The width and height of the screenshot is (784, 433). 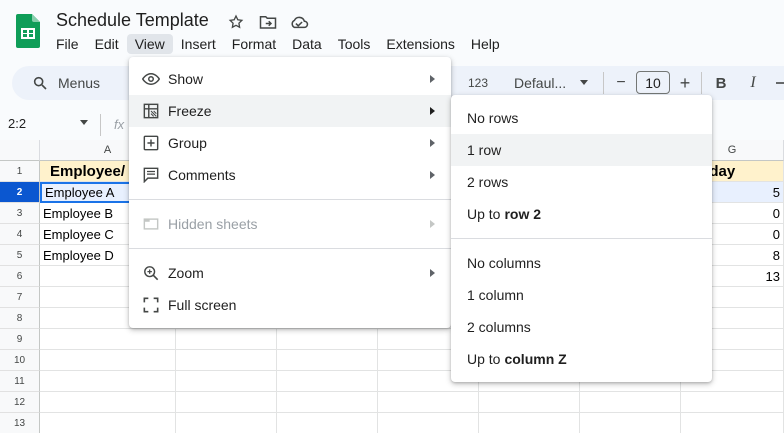 I want to click on menu-extensions: Extensions, so click(x=420, y=44).